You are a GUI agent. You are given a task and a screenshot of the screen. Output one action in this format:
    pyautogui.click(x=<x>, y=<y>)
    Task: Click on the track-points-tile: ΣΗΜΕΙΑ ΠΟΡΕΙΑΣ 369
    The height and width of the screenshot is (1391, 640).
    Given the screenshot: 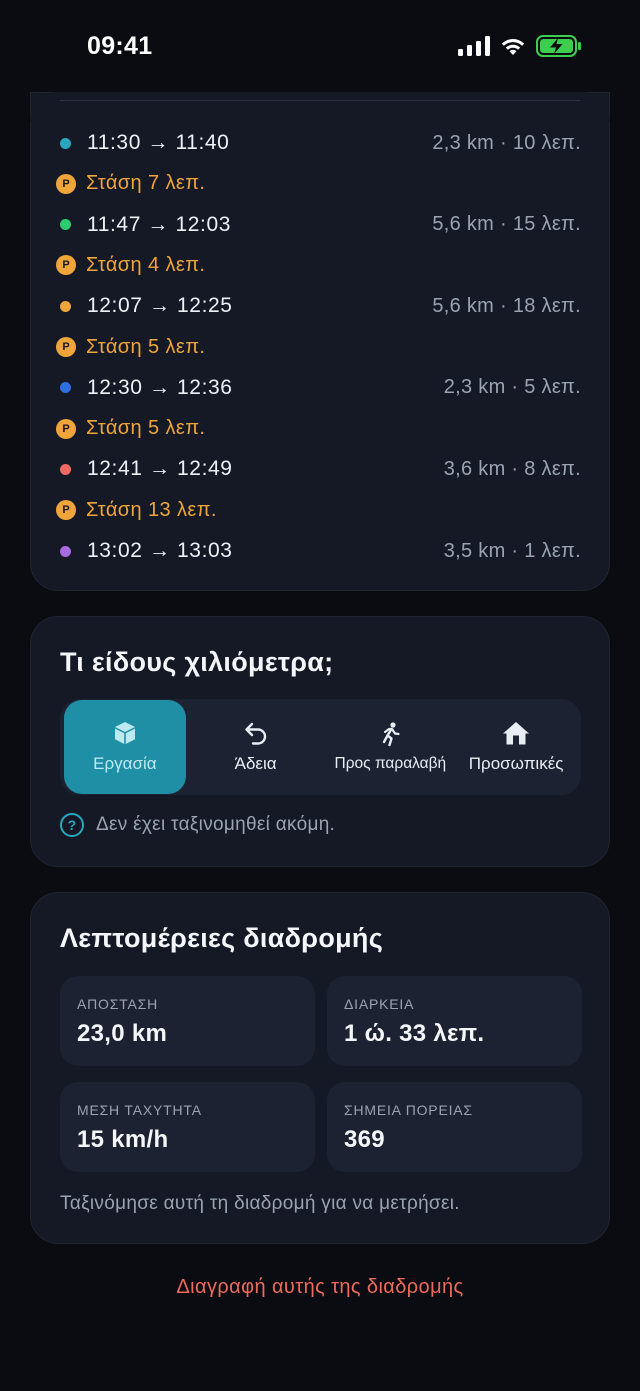 What is the action you would take?
    pyautogui.click(x=454, y=1127)
    